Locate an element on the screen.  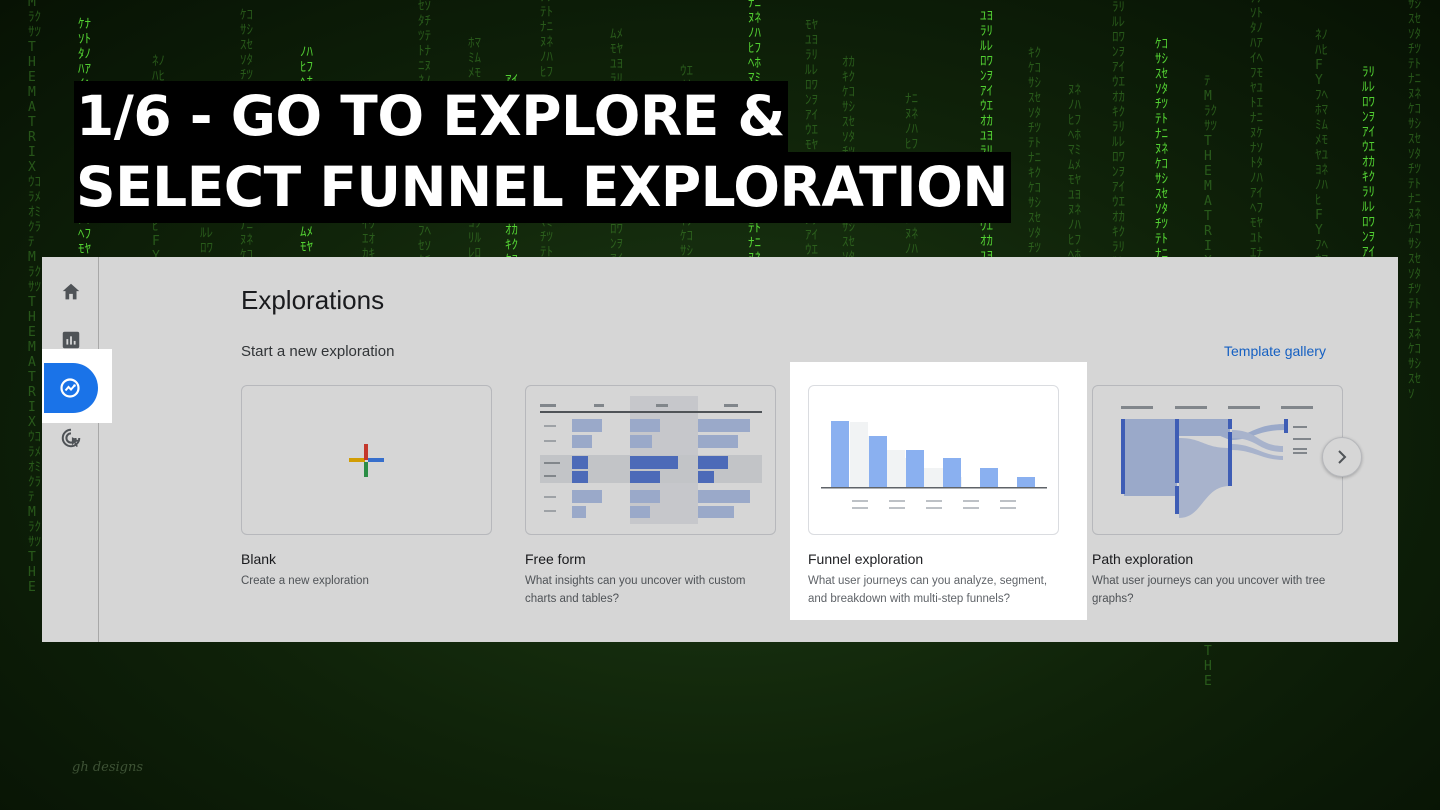
blank-thumbnail is located at coordinates (366, 460).